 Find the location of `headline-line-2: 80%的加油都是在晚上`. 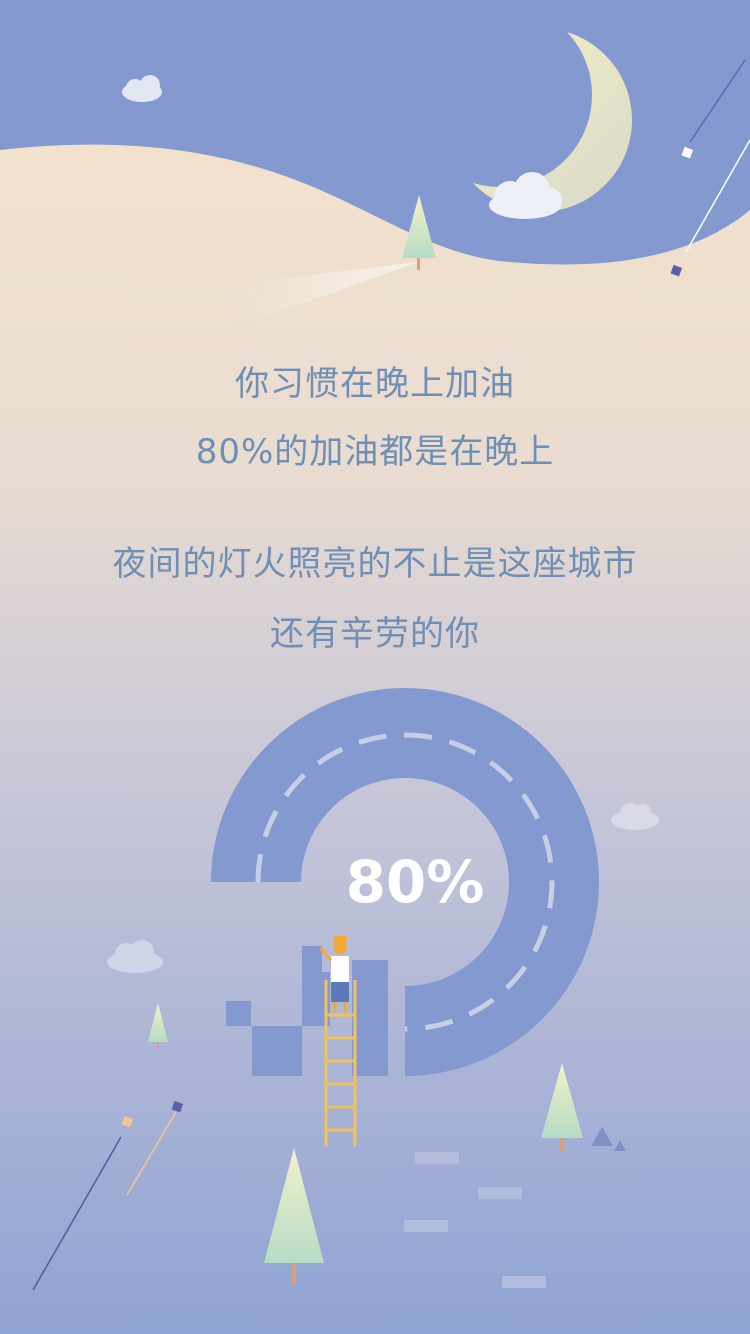

headline-line-2: 80%的加油都是在晚上 is located at coordinates (375, 452).